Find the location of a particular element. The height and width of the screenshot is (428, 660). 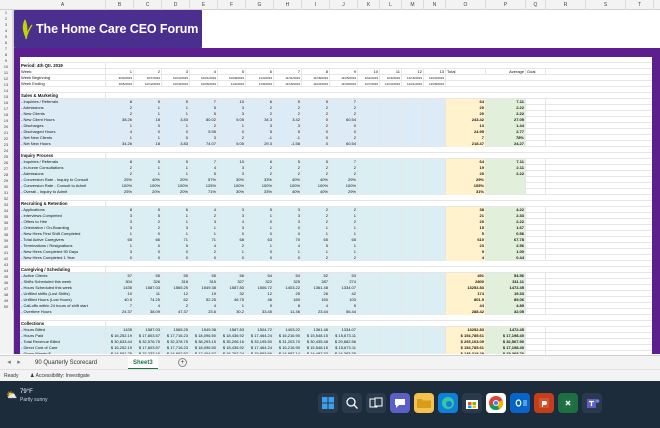

grid-cell: $ 15,368.70 is located at coordinates (506, 352).